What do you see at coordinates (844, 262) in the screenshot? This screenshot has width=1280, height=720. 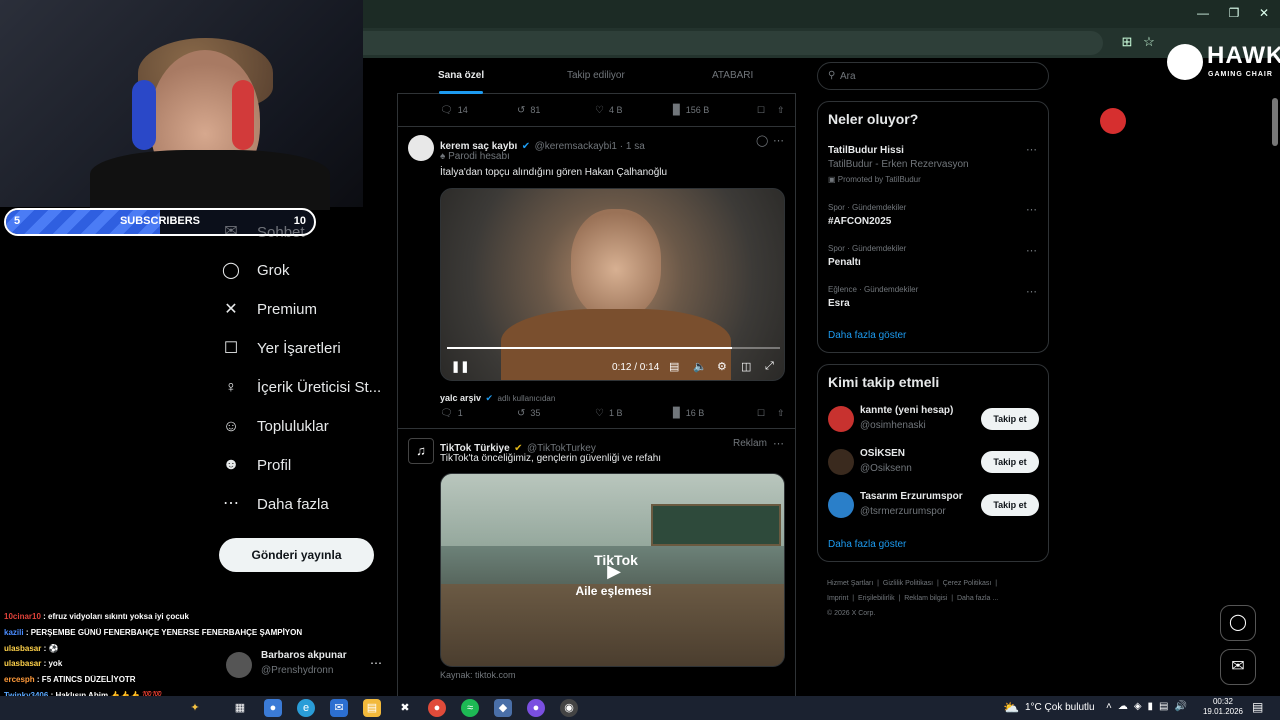 I see `trend-title: Penaltı` at bounding box center [844, 262].